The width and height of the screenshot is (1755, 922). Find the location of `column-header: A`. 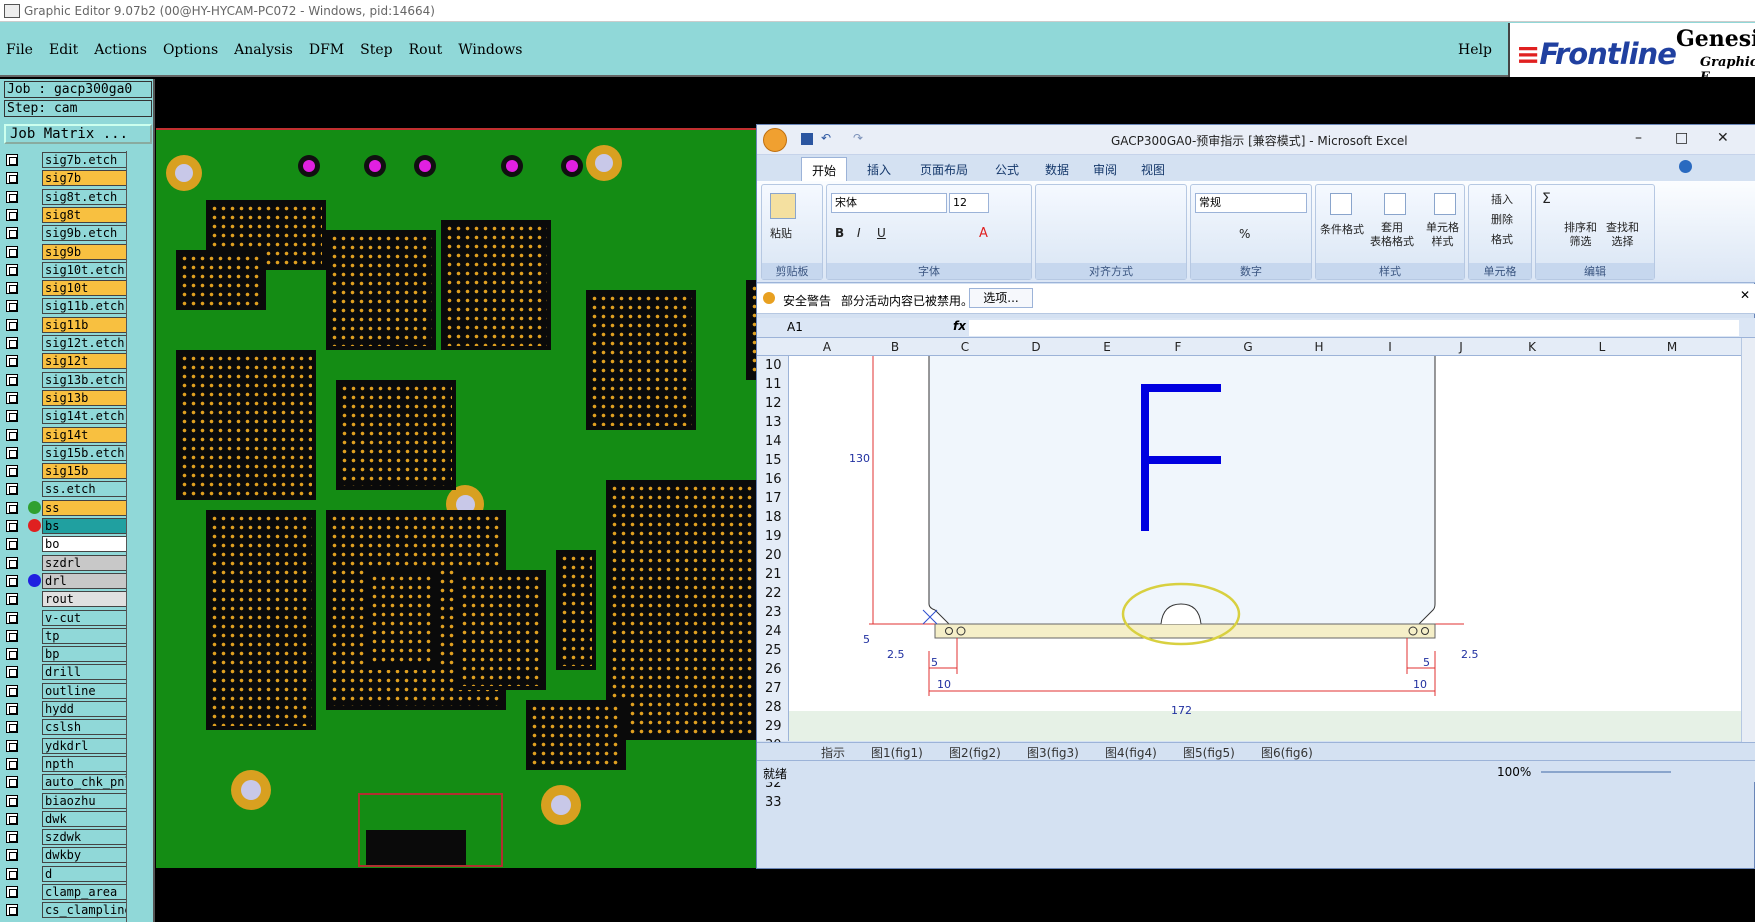

column-header: A is located at coordinates (827, 347).